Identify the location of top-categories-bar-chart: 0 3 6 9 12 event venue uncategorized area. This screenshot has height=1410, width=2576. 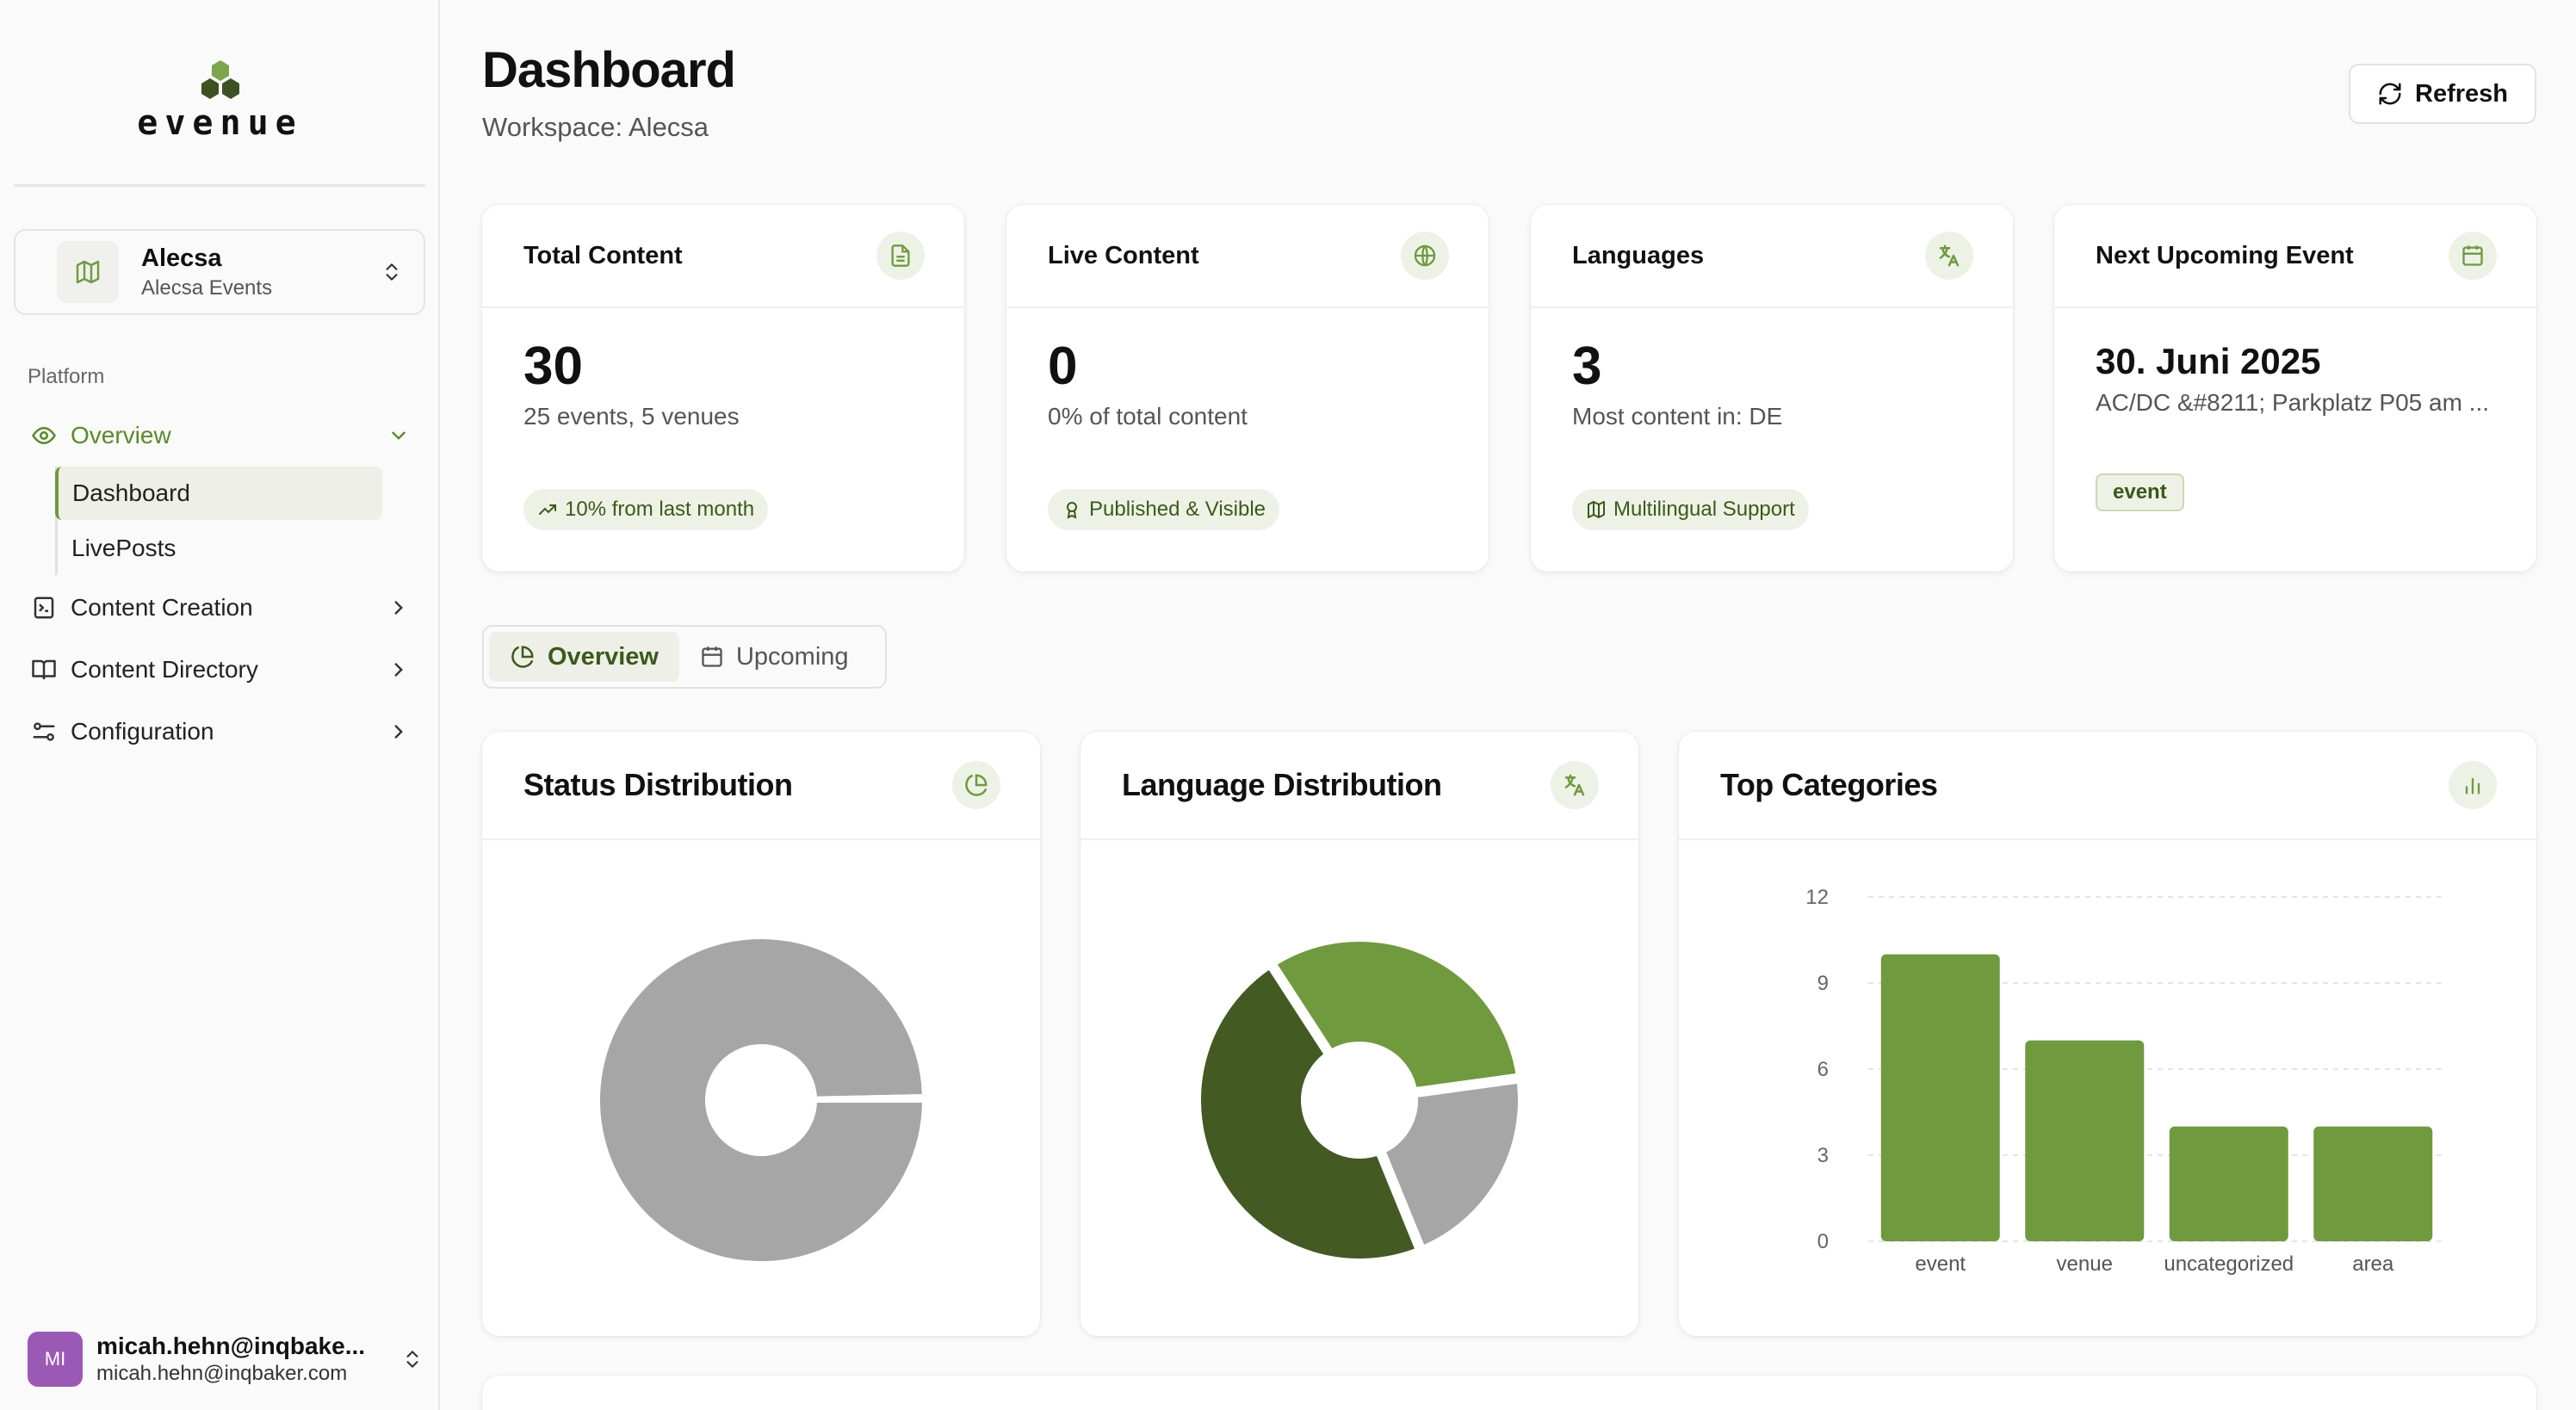
(2125, 1081).